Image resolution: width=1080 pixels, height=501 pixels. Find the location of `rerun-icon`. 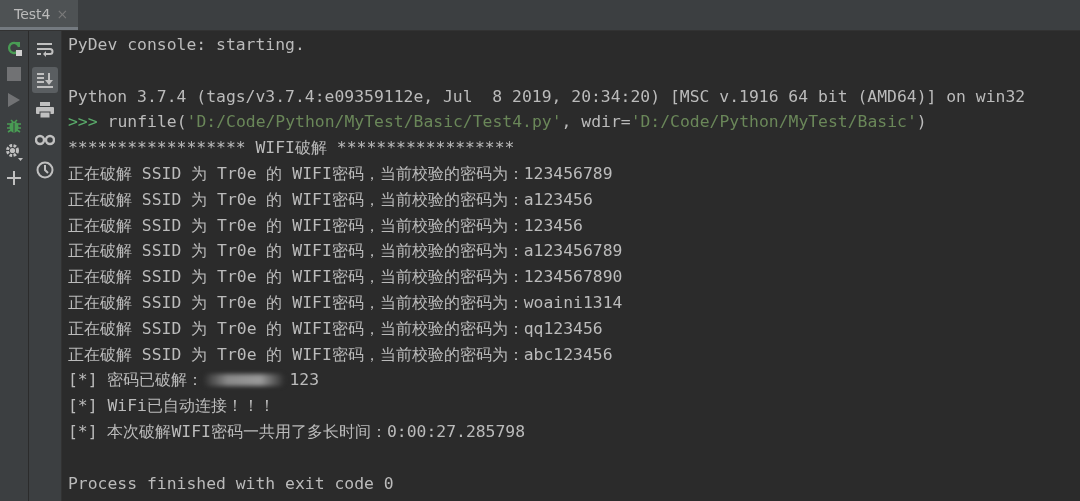

rerun-icon is located at coordinates (14, 48).